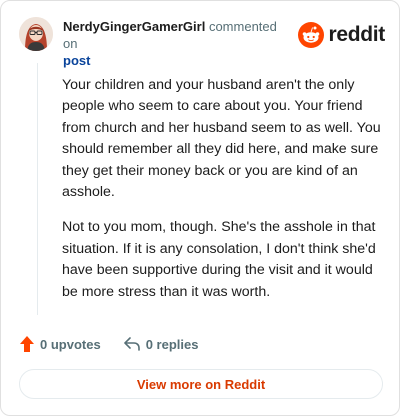 This screenshot has height=416, width=400. What do you see at coordinates (37, 189) in the screenshot?
I see `thread-line` at bounding box center [37, 189].